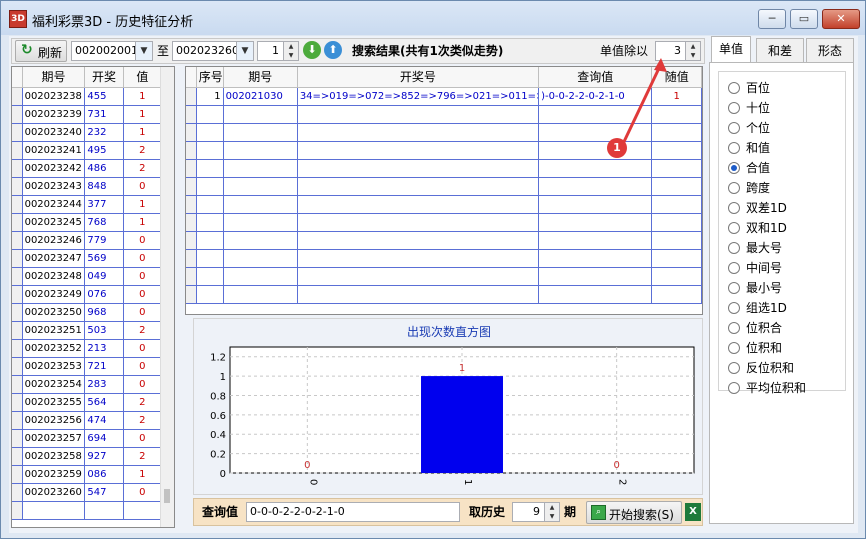 The image size is (866, 539). What do you see at coordinates (87, 456) in the screenshot?
I see `table-row: 002023258 927 2` at bounding box center [87, 456].